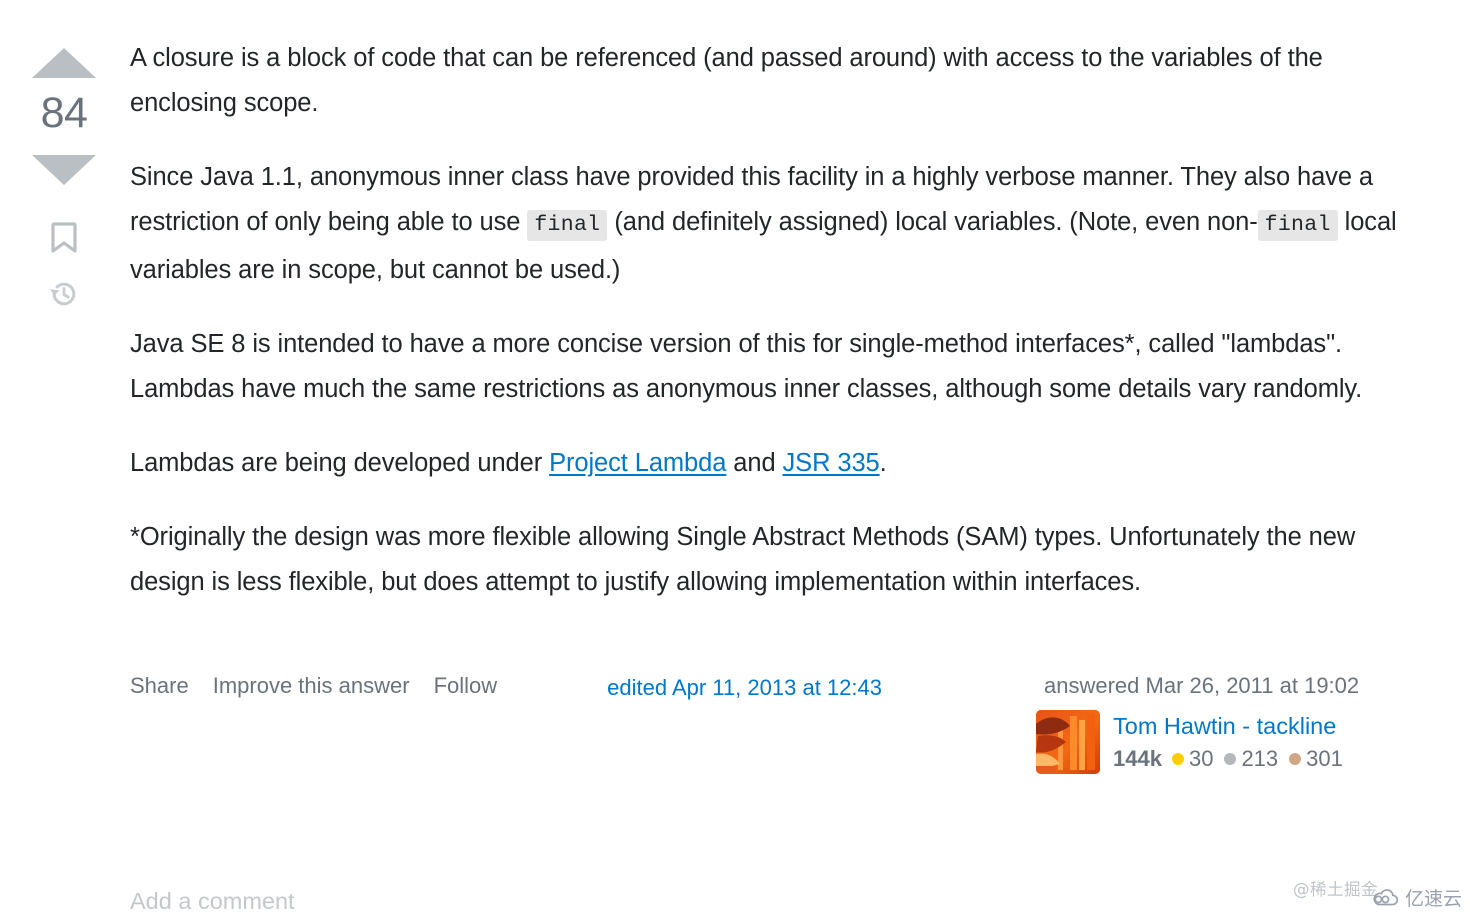  I want to click on paragraph-4-text-a: Lambdas are being developed under, so click(340, 463).